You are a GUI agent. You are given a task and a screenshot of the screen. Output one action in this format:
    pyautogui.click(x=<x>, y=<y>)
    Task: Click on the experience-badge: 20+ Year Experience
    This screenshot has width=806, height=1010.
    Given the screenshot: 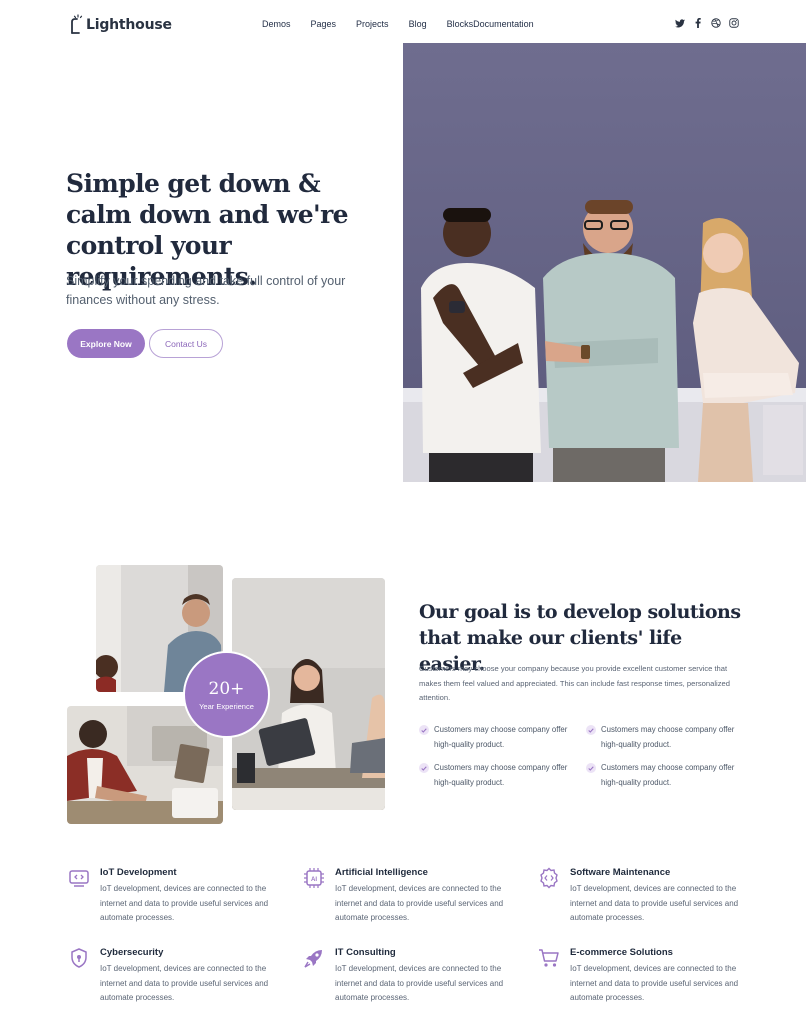 What is the action you would take?
    pyautogui.click(x=226, y=694)
    